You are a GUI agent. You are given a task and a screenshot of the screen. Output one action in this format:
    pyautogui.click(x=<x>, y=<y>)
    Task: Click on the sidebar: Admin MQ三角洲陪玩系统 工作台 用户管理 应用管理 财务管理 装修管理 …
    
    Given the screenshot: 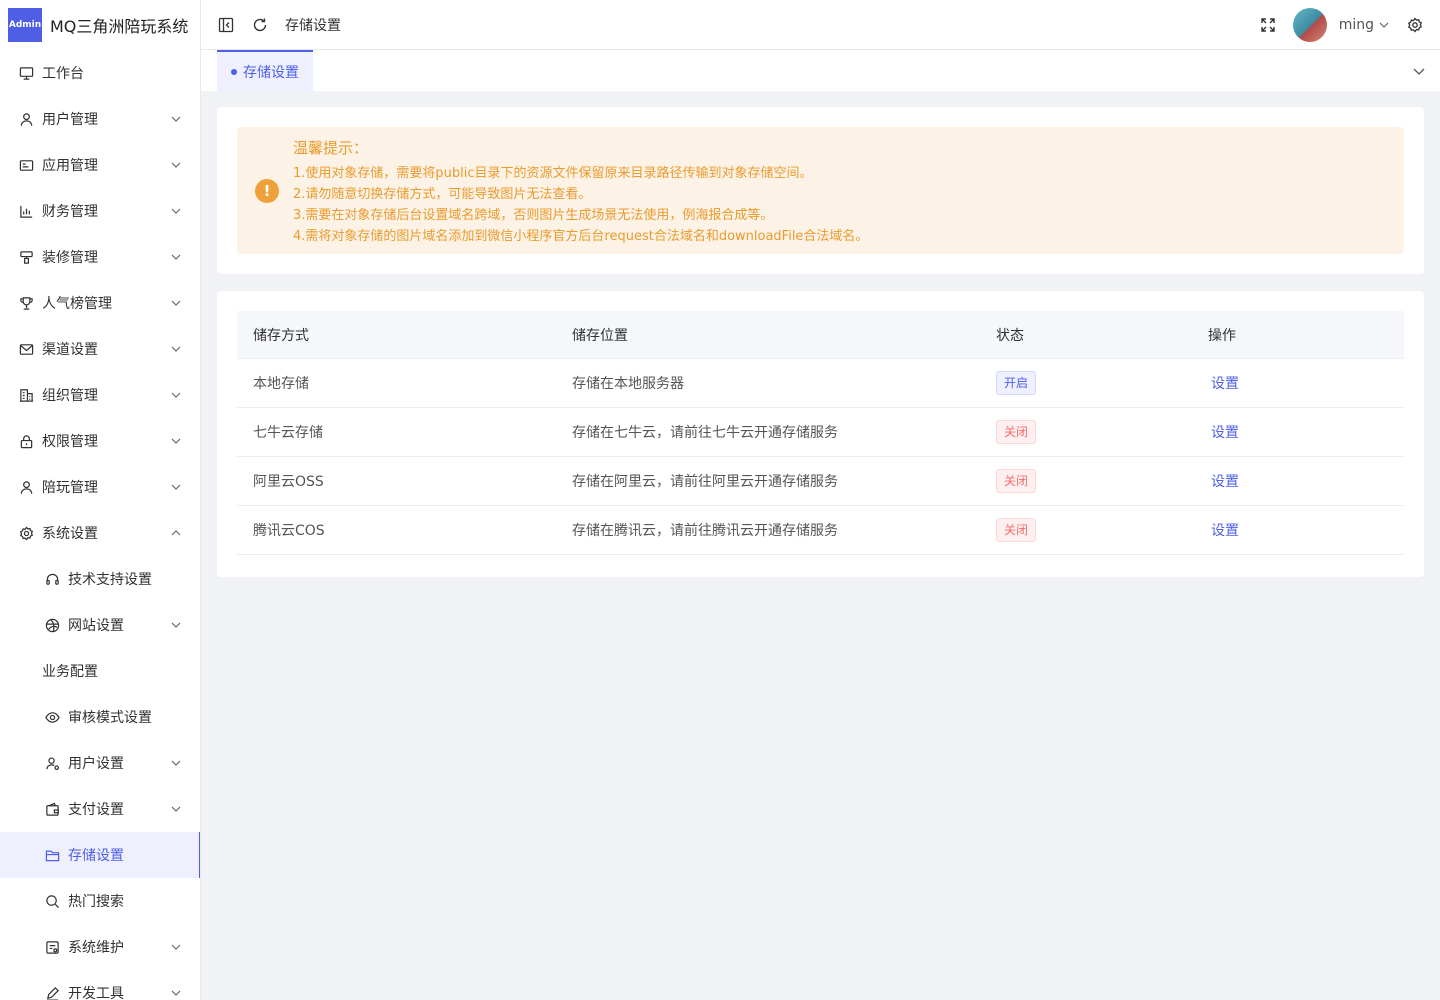 What is the action you would take?
    pyautogui.click(x=100, y=500)
    